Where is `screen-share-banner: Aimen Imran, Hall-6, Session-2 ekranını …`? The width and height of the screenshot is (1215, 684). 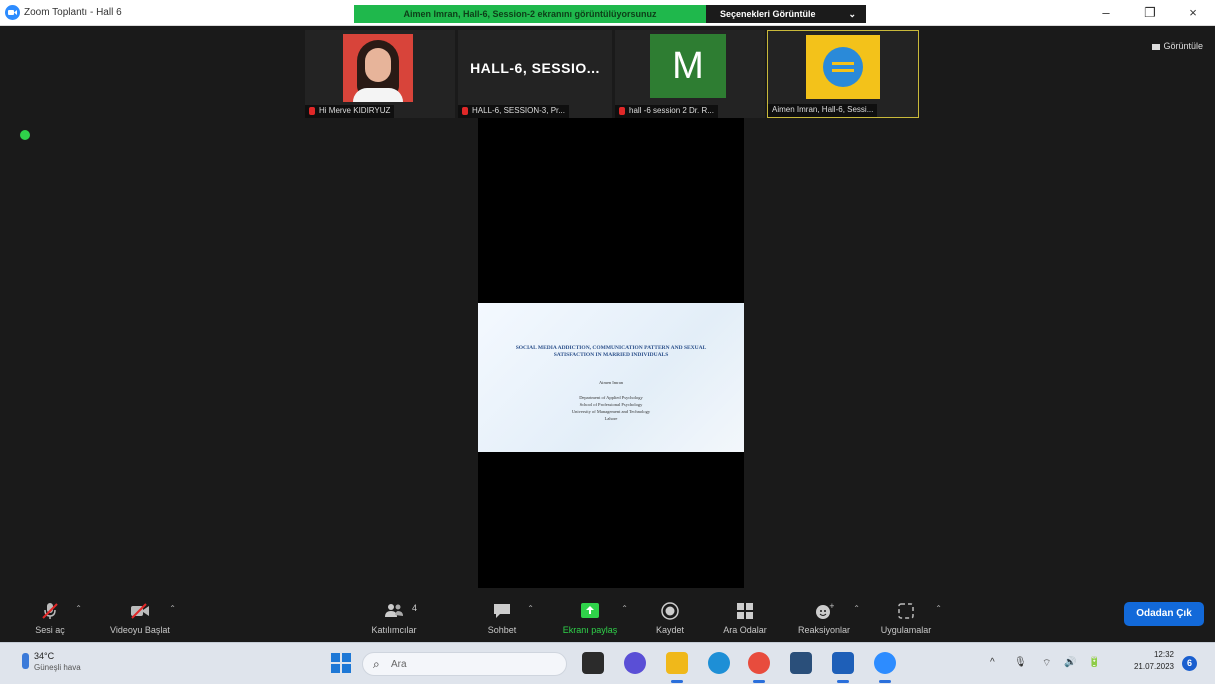 screen-share-banner: Aimen Imran, Hall-6, Session-2 ekranını … is located at coordinates (530, 14).